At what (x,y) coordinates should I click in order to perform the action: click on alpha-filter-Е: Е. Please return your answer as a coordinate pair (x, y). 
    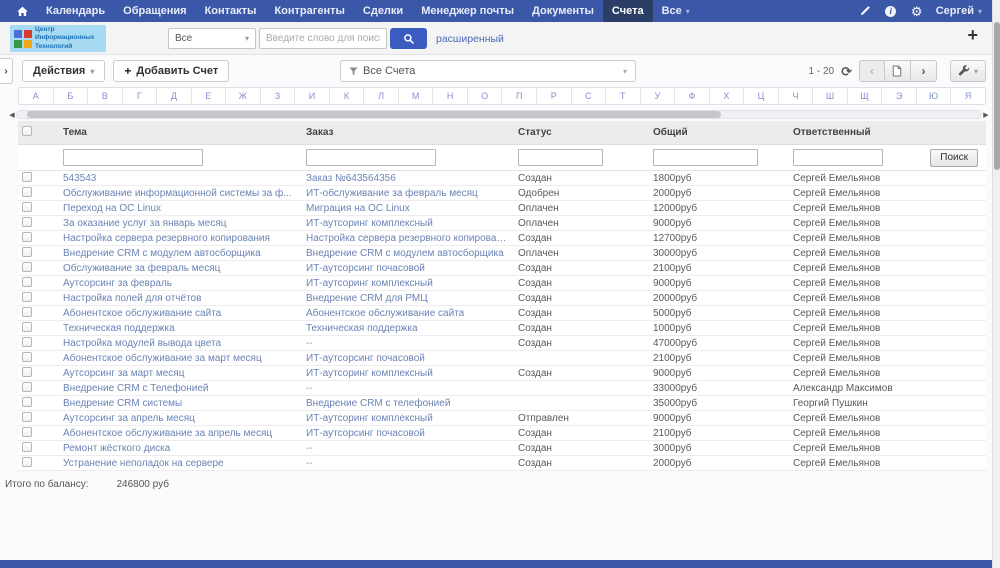
    Looking at the image, I should click on (209, 96).